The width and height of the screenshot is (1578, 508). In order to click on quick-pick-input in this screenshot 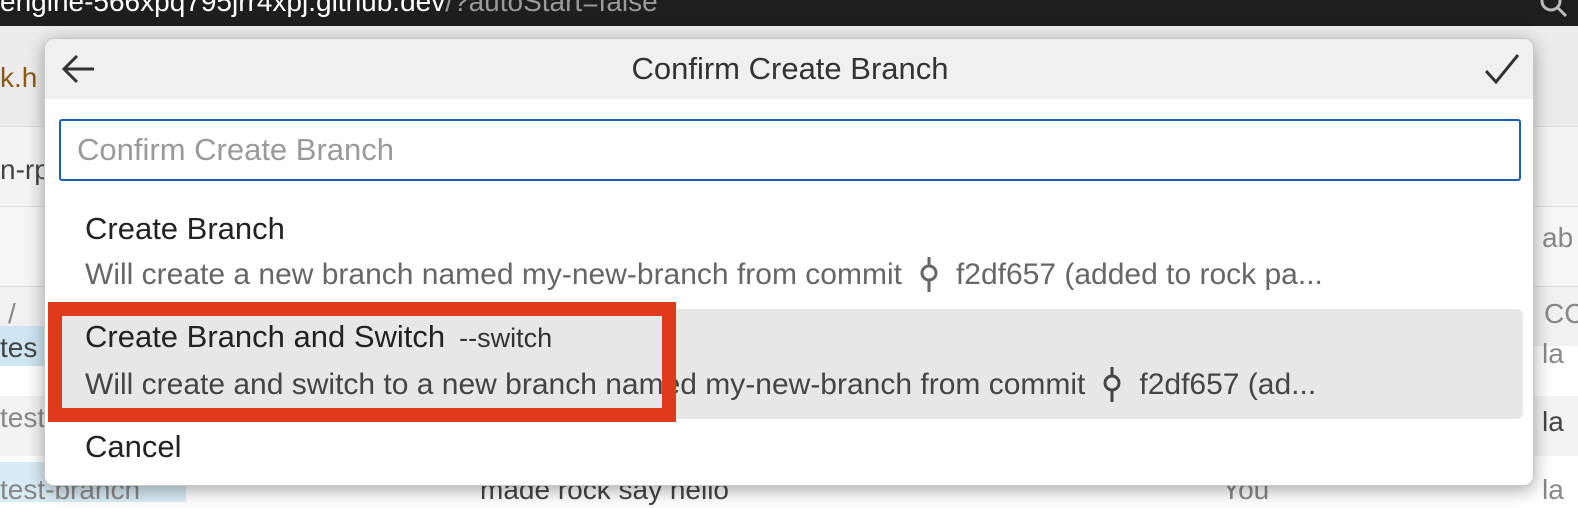, I will do `click(790, 150)`.